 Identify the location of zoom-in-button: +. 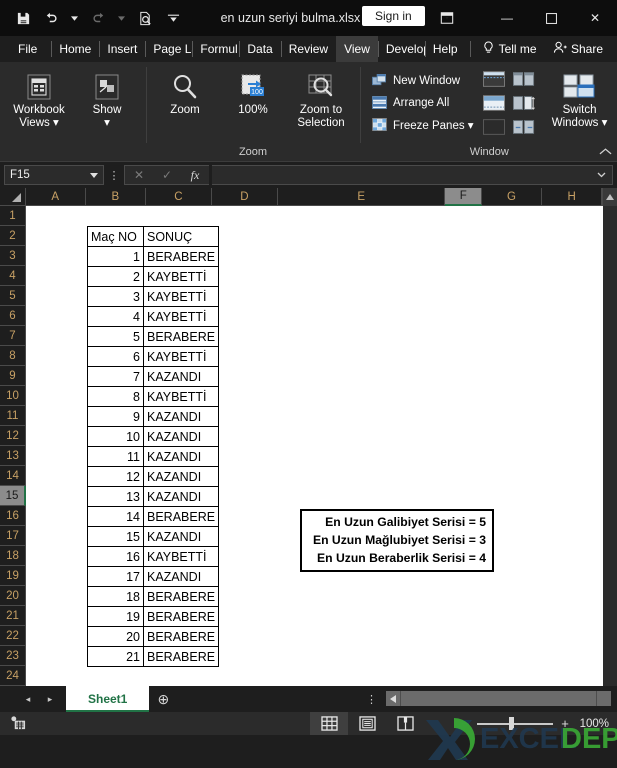
(565, 723).